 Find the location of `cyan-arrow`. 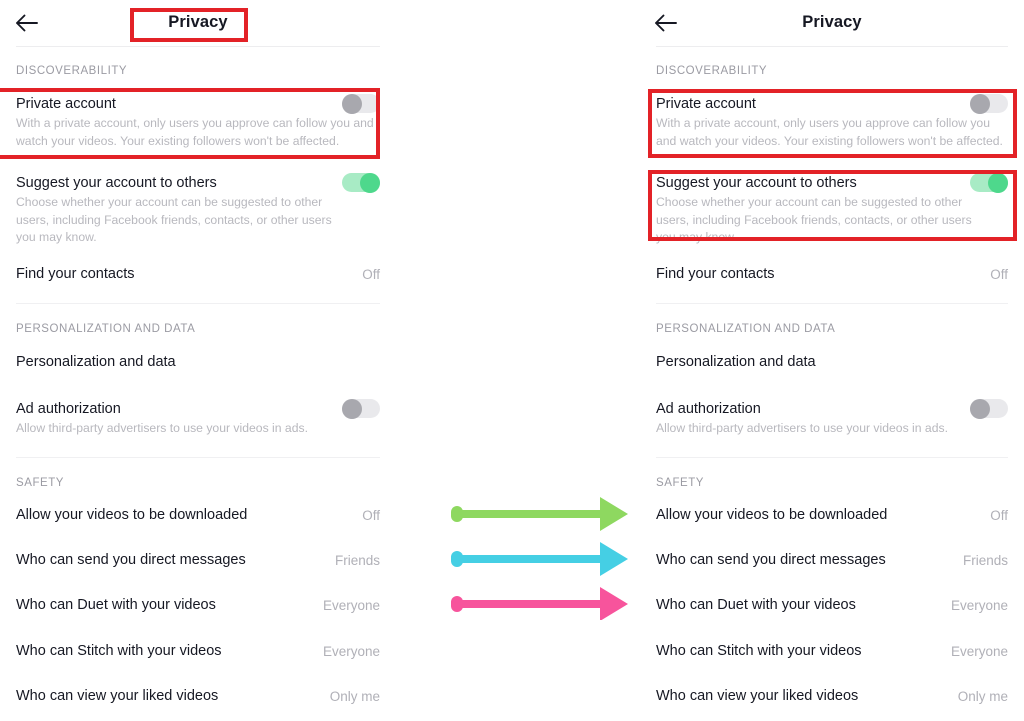

cyan-arrow is located at coordinates (539, 559).